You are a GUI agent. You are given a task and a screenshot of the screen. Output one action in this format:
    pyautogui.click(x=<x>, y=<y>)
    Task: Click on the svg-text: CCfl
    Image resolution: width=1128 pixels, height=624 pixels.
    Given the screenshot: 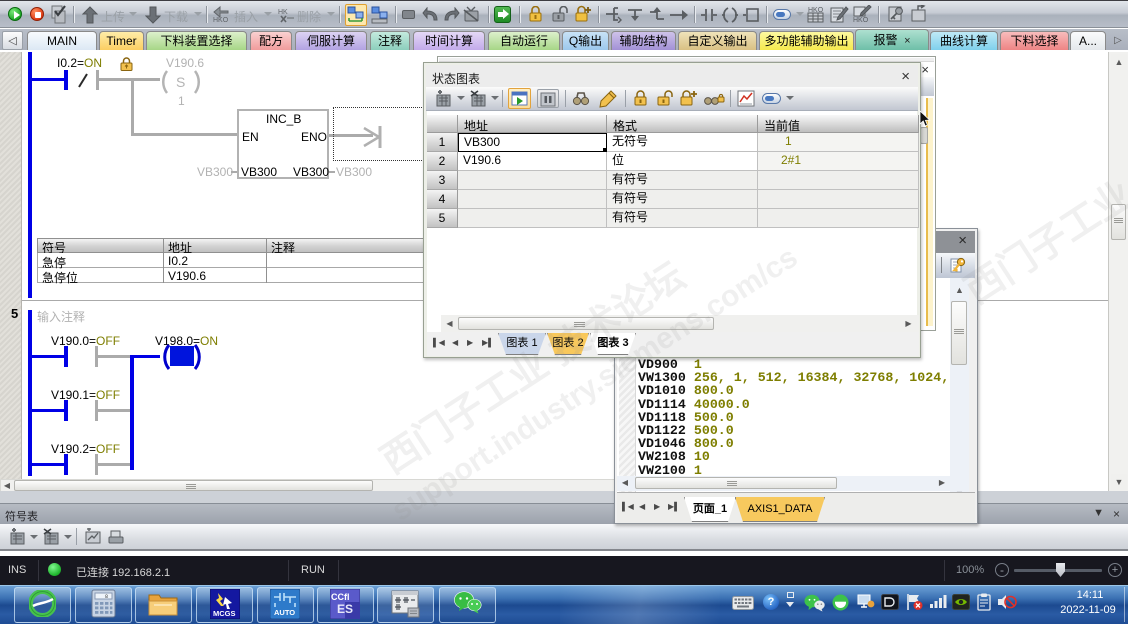 What is the action you would take?
    pyautogui.click(x=340, y=597)
    